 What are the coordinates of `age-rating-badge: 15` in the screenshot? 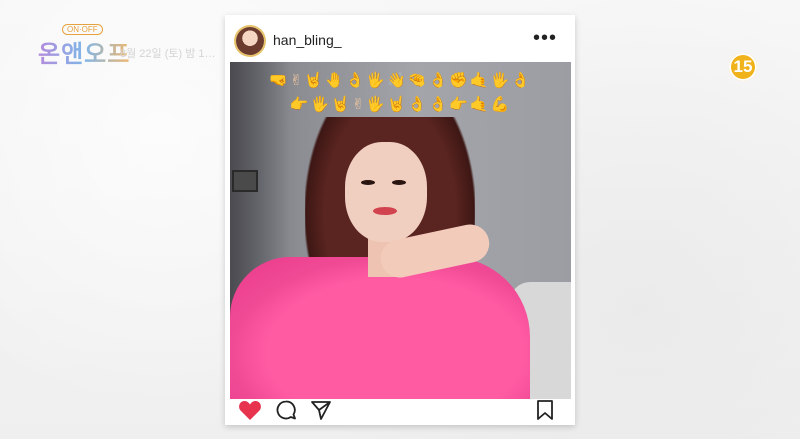 It's located at (743, 67).